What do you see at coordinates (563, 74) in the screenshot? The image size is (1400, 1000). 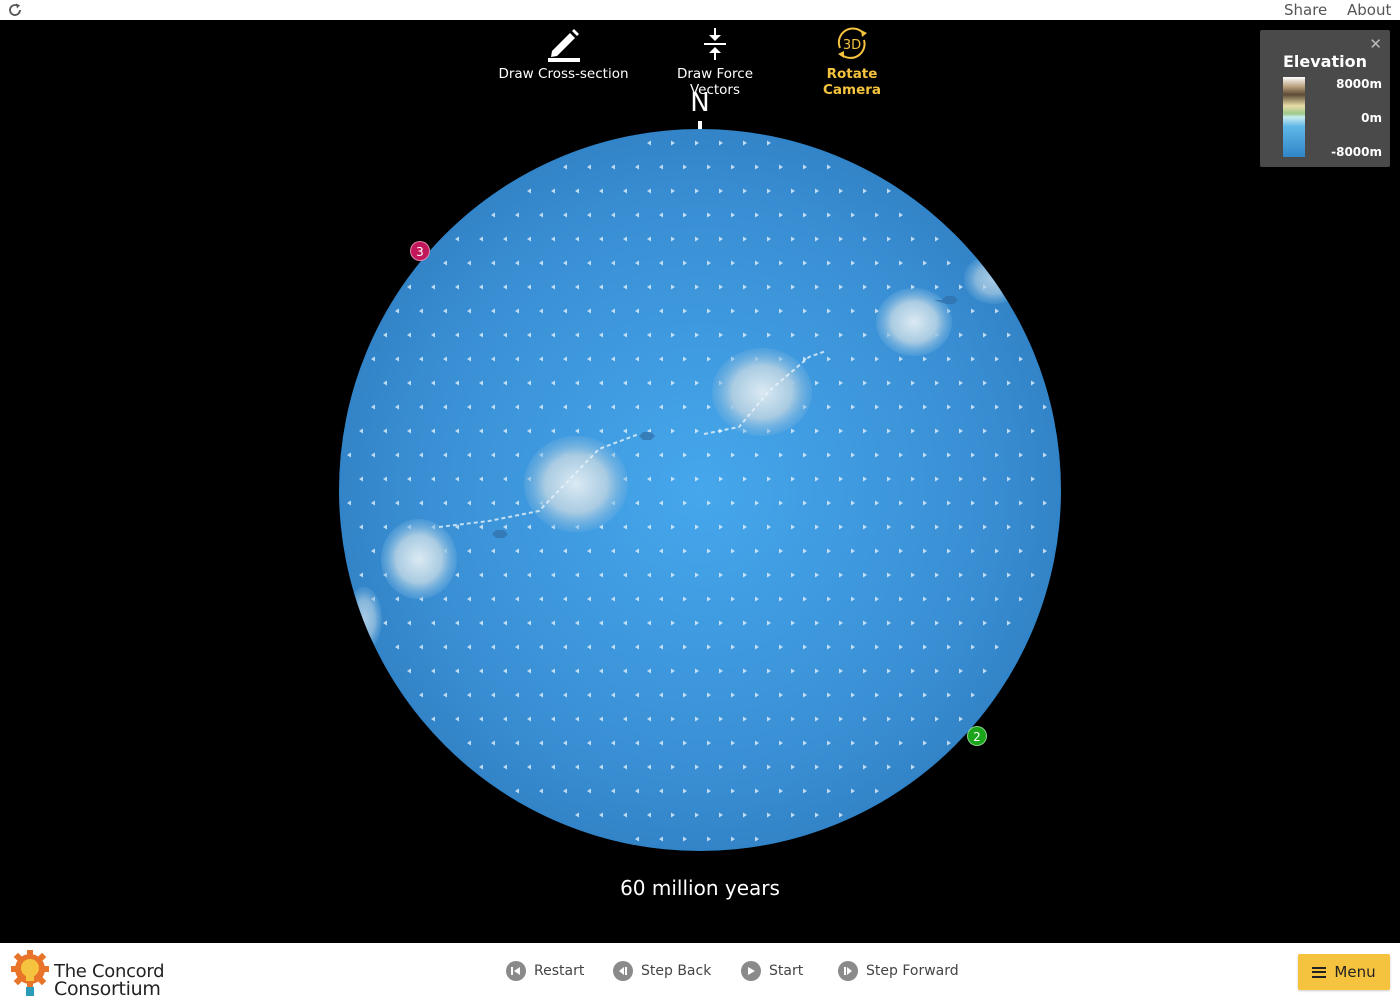 I see `draw-cross-section-label: Draw Cross-section` at bounding box center [563, 74].